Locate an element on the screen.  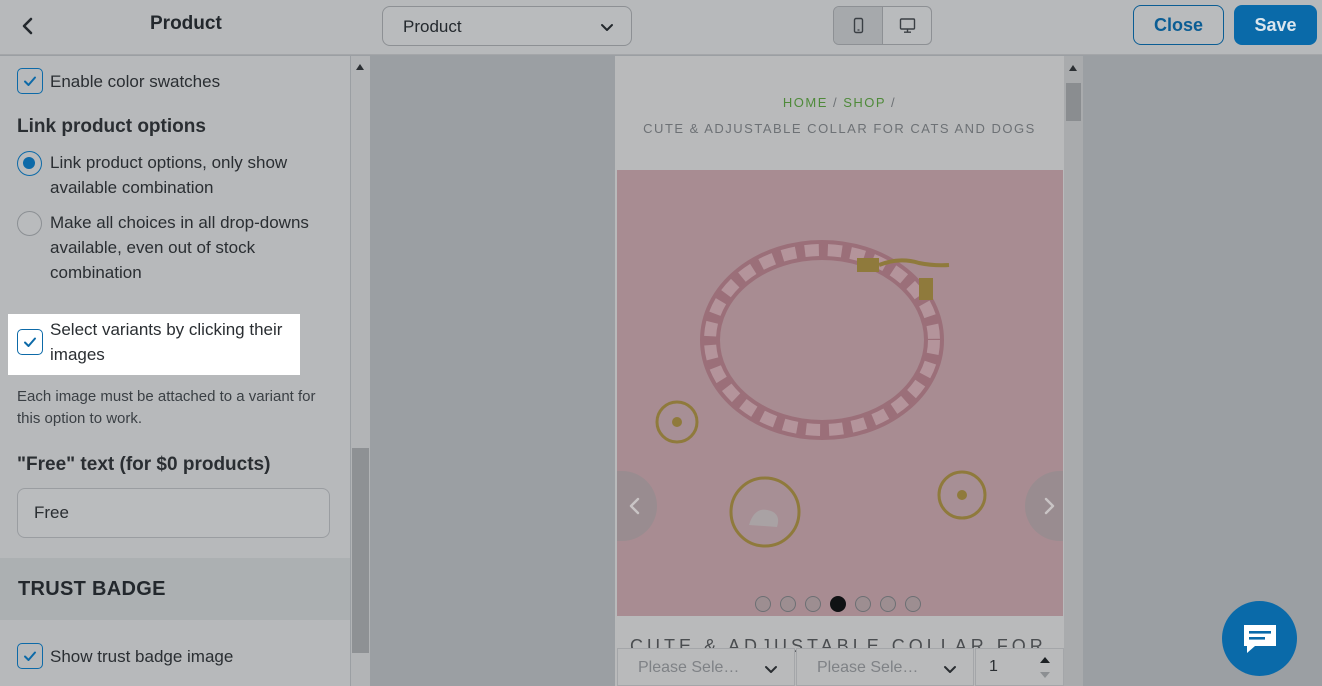
trust-badge-heading: TRUST BADGE is located at coordinates (92, 589).